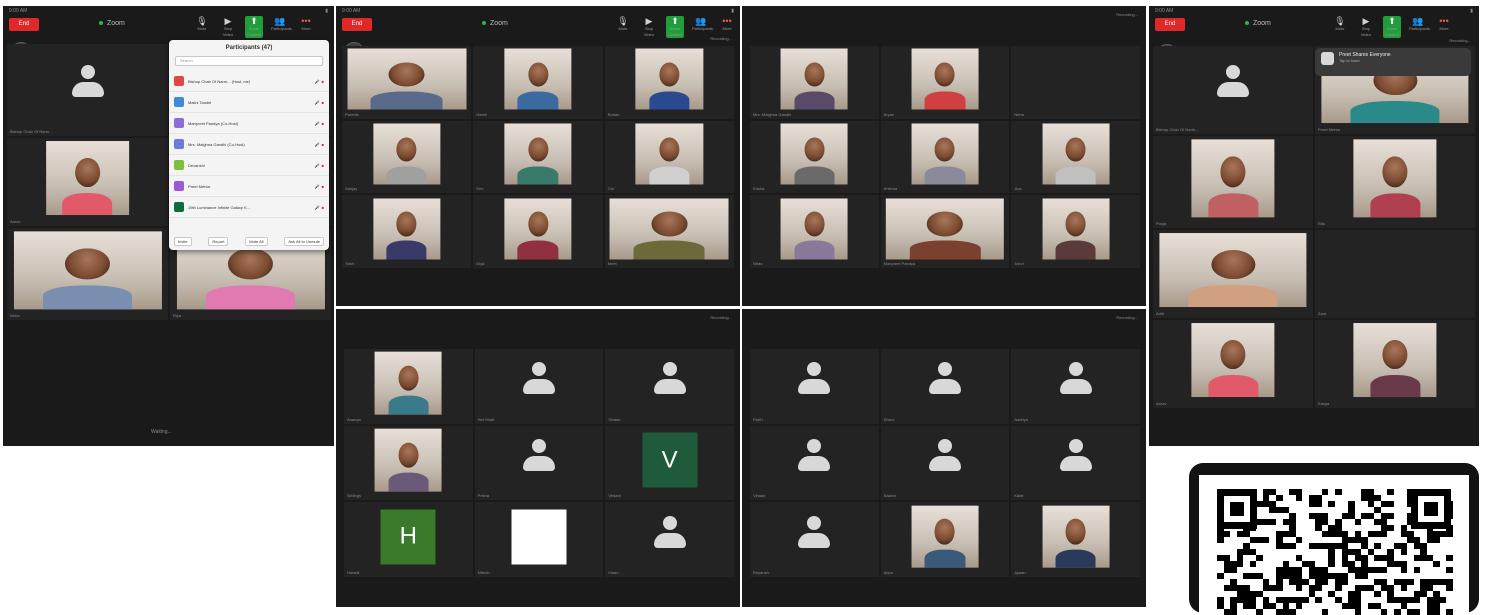 The width and height of the screenshot is (1488, 615). What do you see at coordinates (538, 82) in the screenshot?
I see `video-tile: Harsh` at bounding box center [538, 82].